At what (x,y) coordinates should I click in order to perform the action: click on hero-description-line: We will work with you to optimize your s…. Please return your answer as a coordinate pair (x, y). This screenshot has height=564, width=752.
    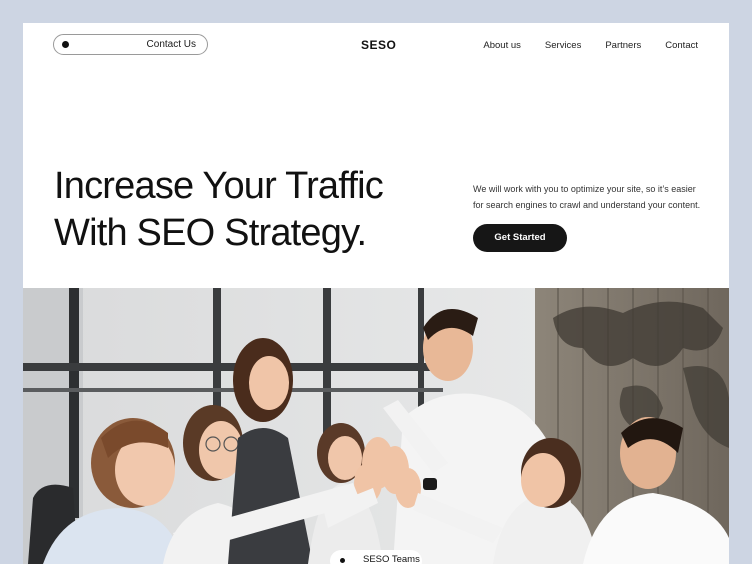
    Looking at the image, I should click on (584, 189).